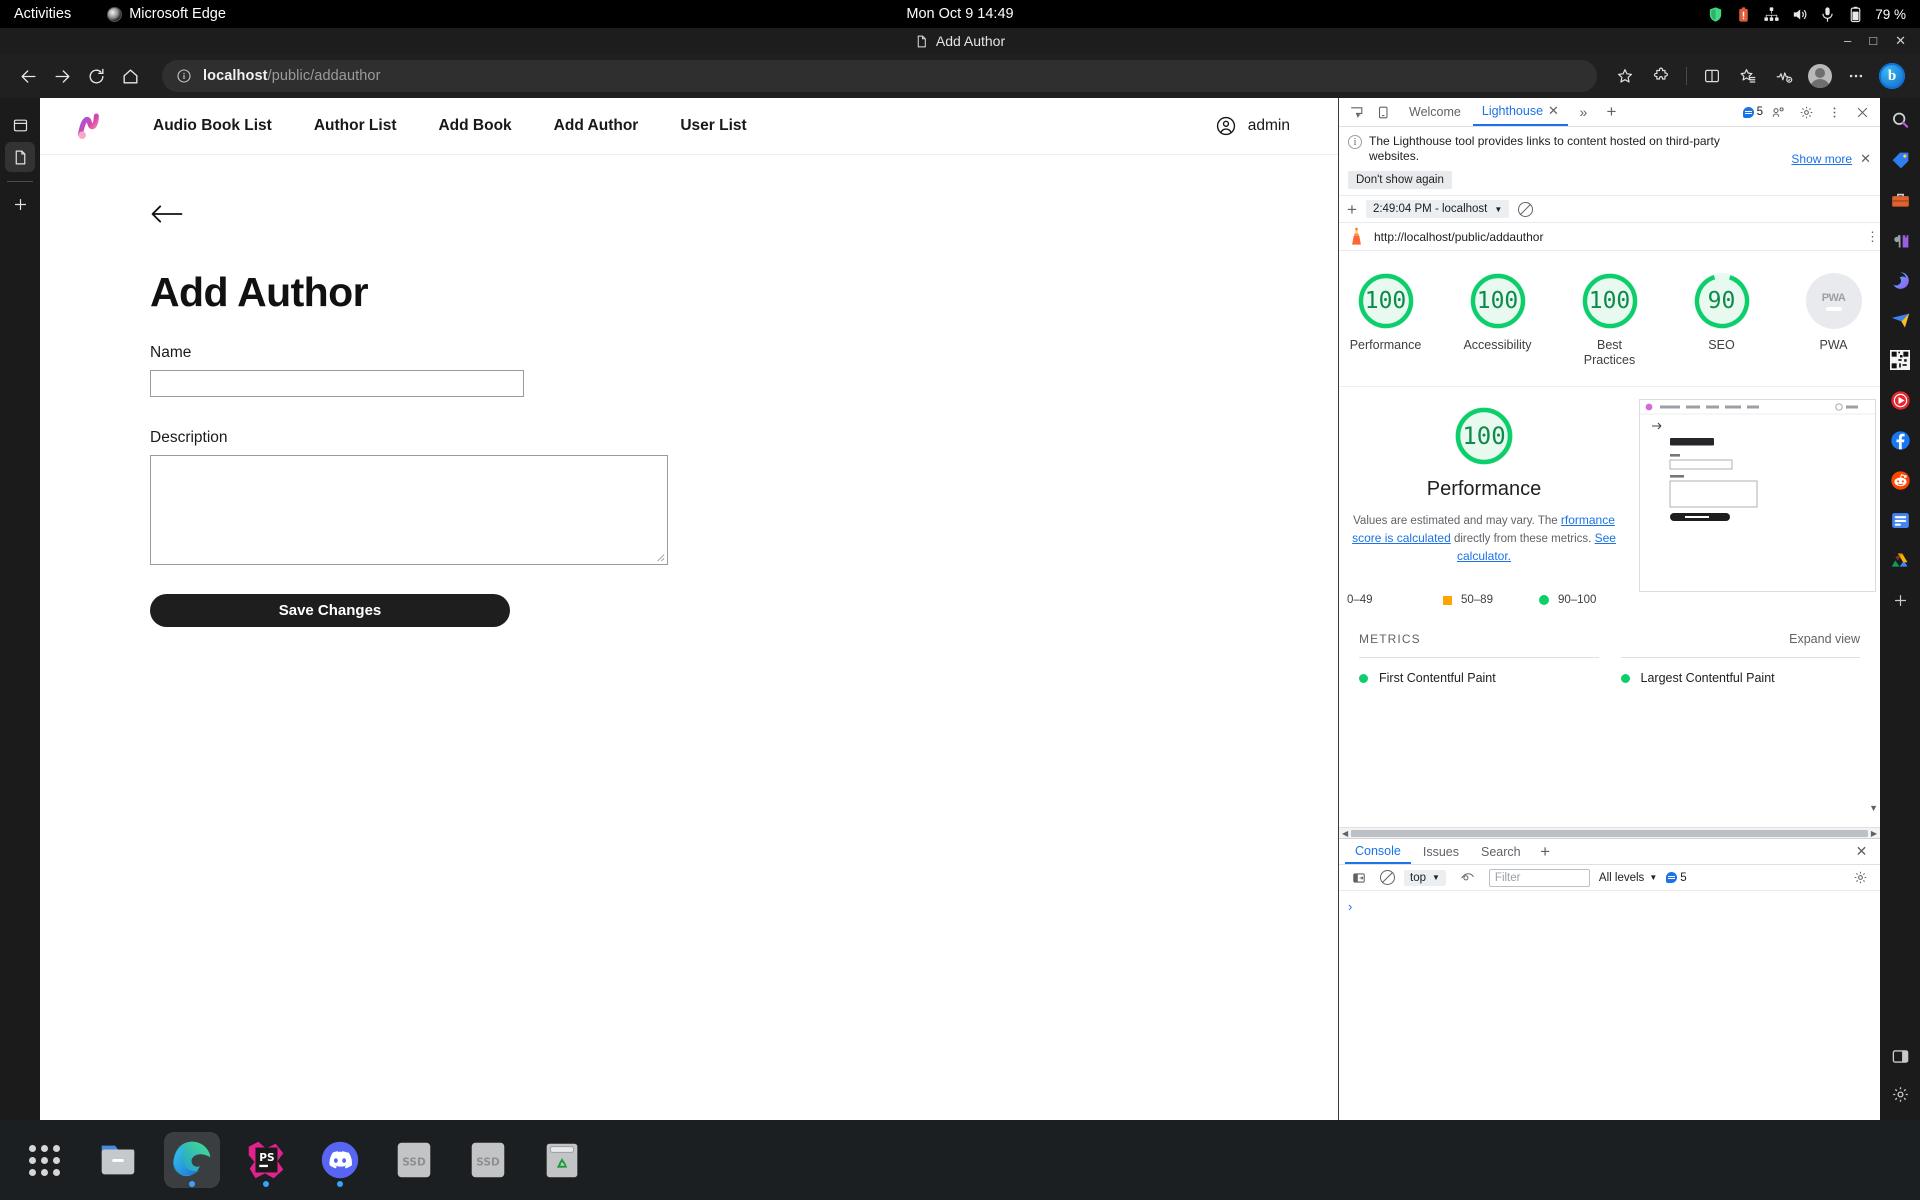 This screenshot has width=1920, height=1200. What do you see at coordinates (1892, 76) in the screenshot?
I see `copilot-bing-icon: b` at bounding box center [1892, 76].